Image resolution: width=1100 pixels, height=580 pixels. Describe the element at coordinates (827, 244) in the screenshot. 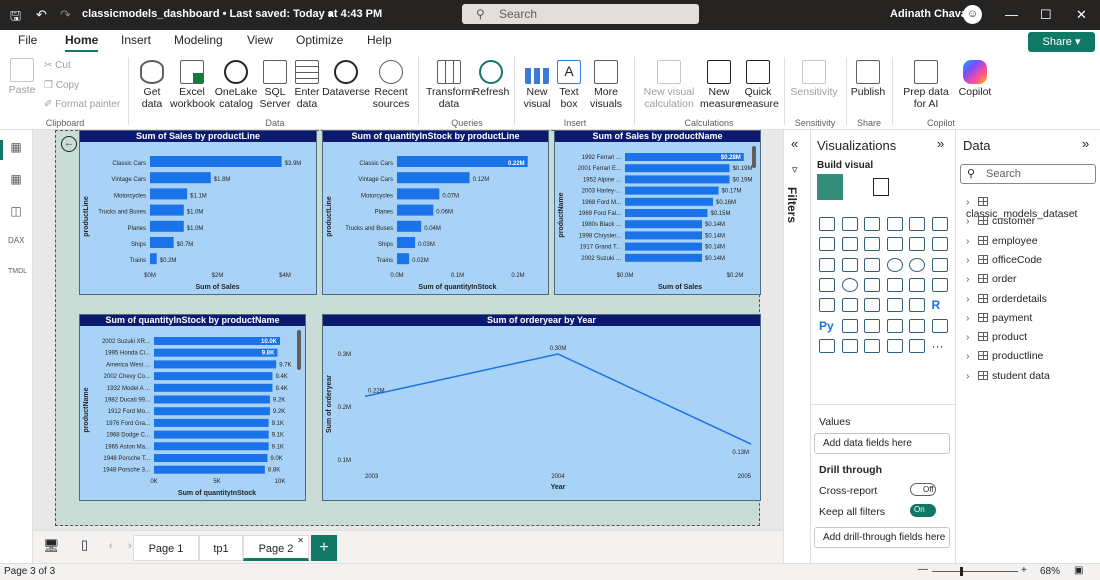

I see `line-chart-icon` at that location.